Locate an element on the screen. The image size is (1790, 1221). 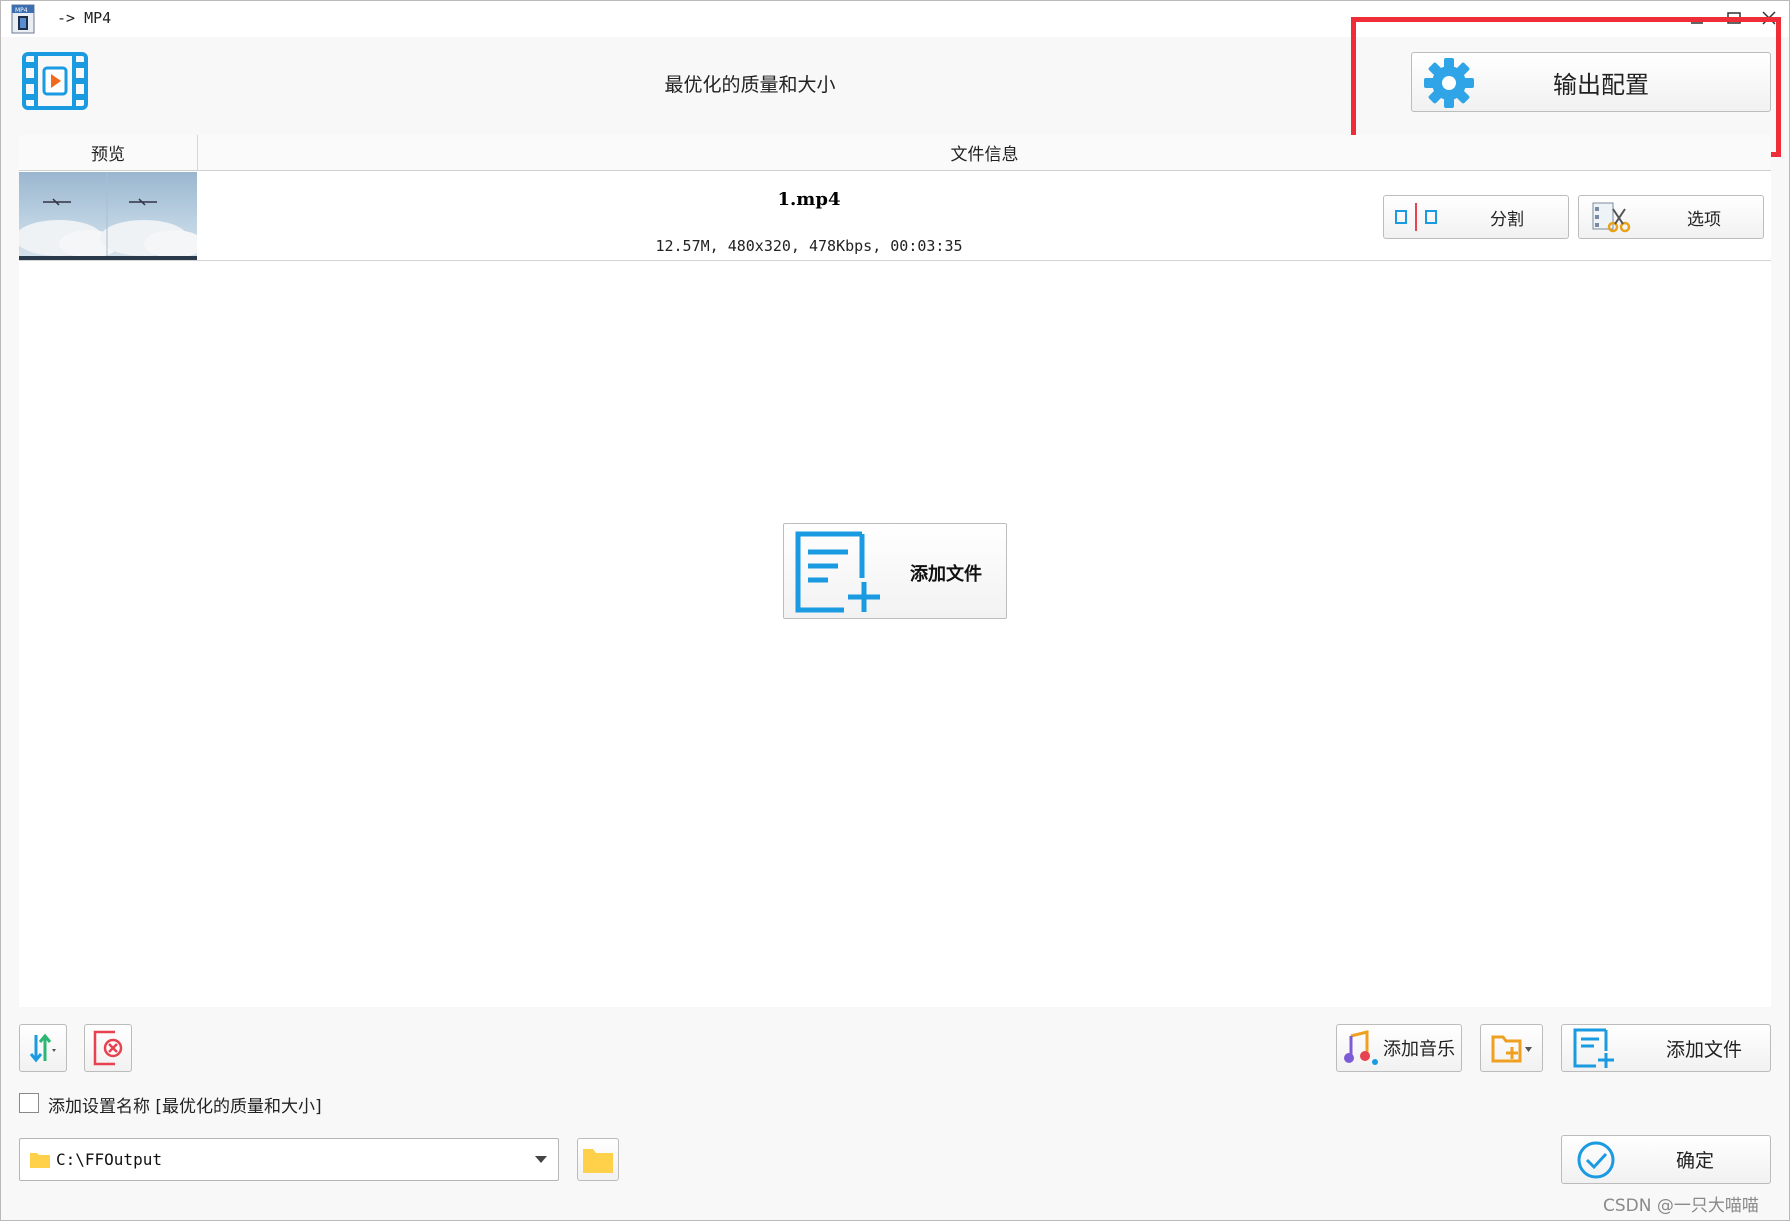
column-header-file-info: 文件信息 is located at coordinates (984, 153).